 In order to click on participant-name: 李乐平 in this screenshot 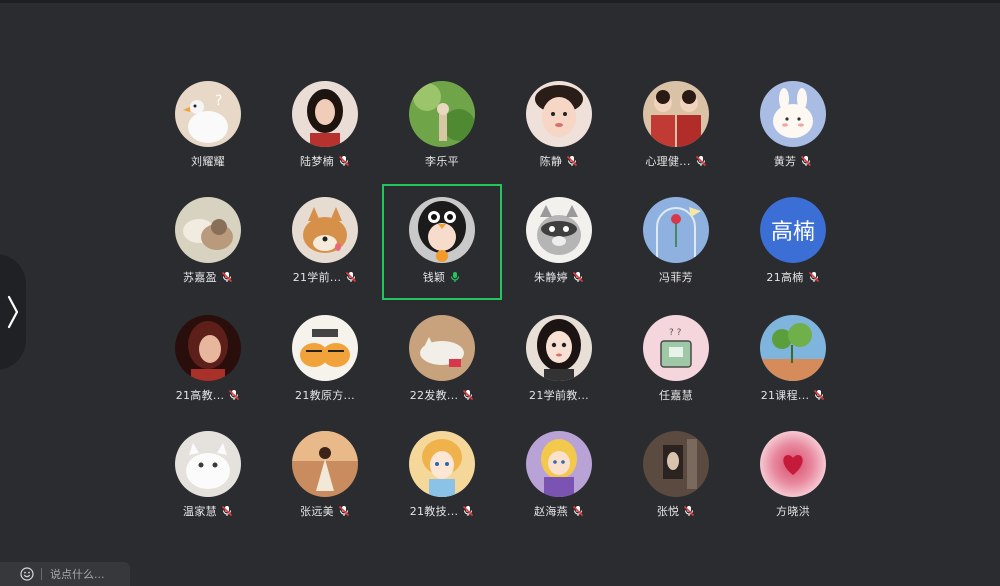, I will do `click(442, 161)`.